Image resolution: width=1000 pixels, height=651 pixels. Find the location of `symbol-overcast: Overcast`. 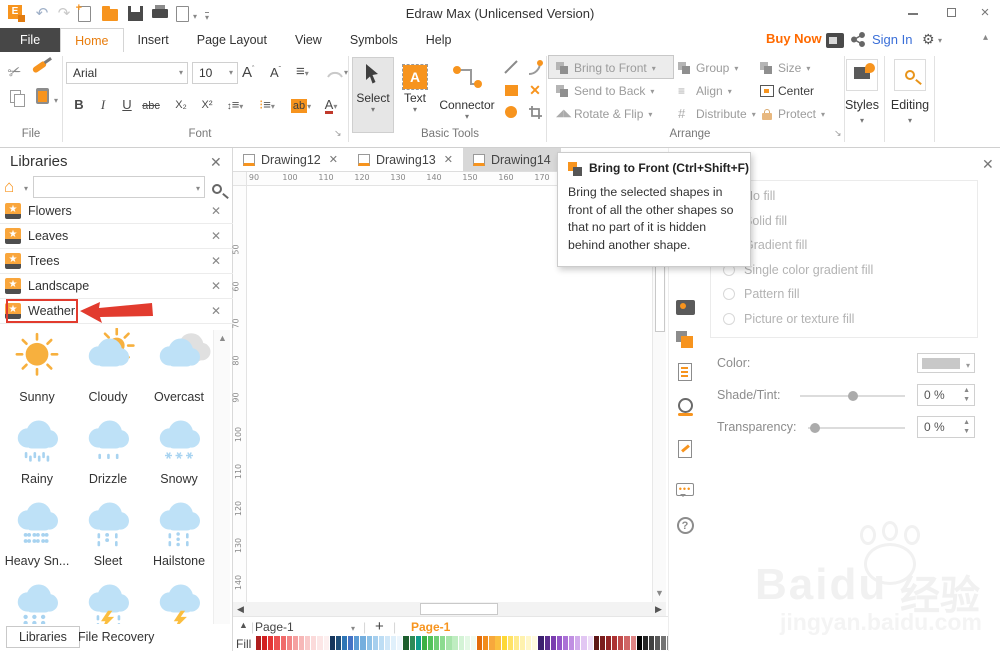

symbol-overcast: Overcast is located at coordinates (179, 366).